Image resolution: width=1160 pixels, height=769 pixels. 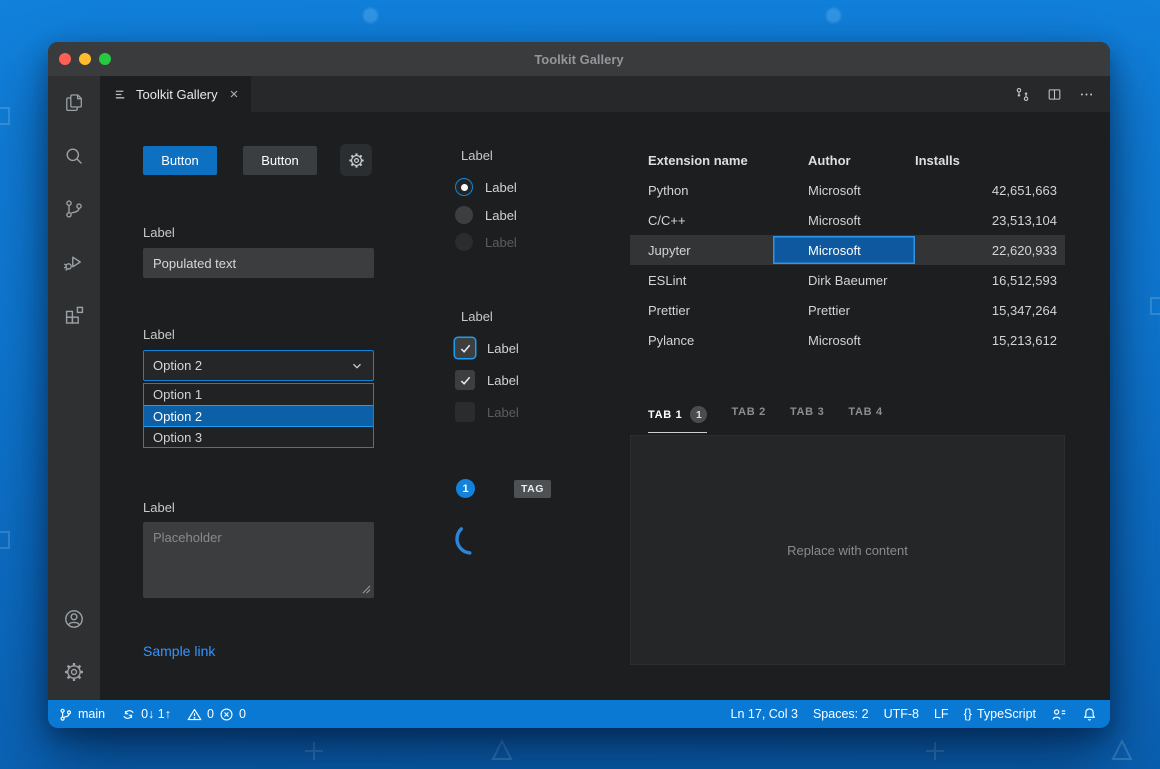 What do you see at coordinates (180, 160) in the screenshot?
I see `primary-button: Button` at bounding box center [180, 160].